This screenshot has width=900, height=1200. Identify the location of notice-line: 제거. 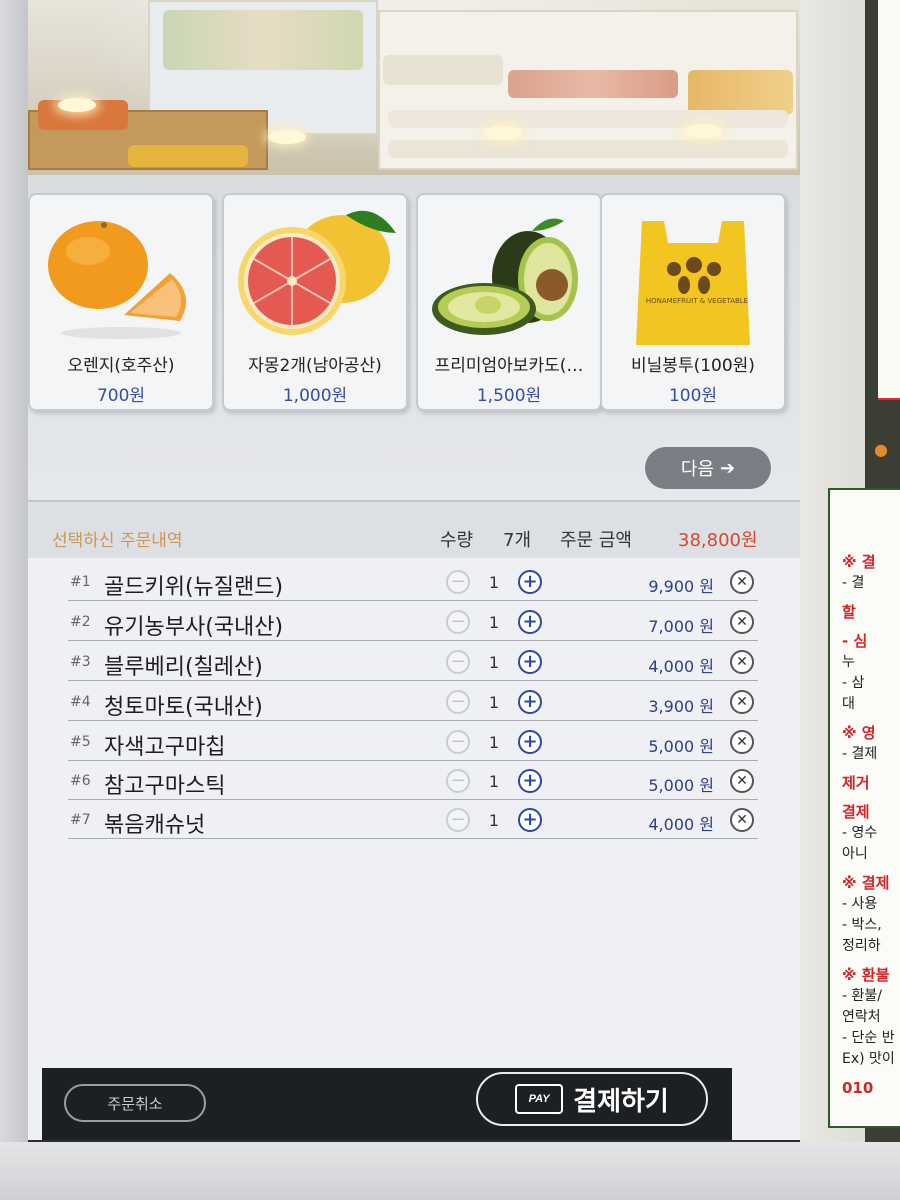
(856, 783).